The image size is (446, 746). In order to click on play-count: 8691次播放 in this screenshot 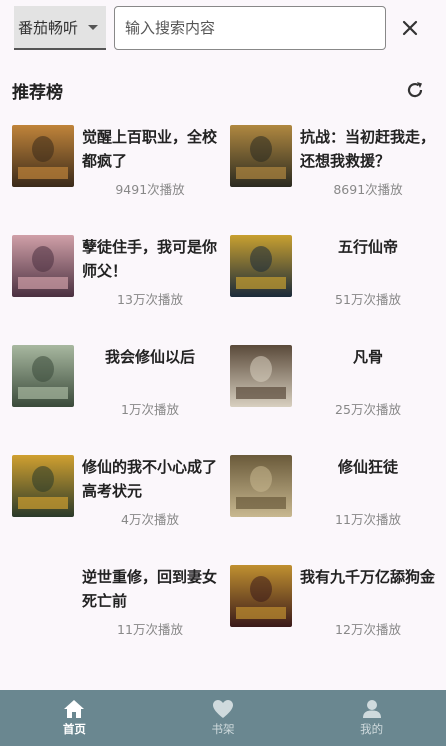, I will do `click(368, 189)`.